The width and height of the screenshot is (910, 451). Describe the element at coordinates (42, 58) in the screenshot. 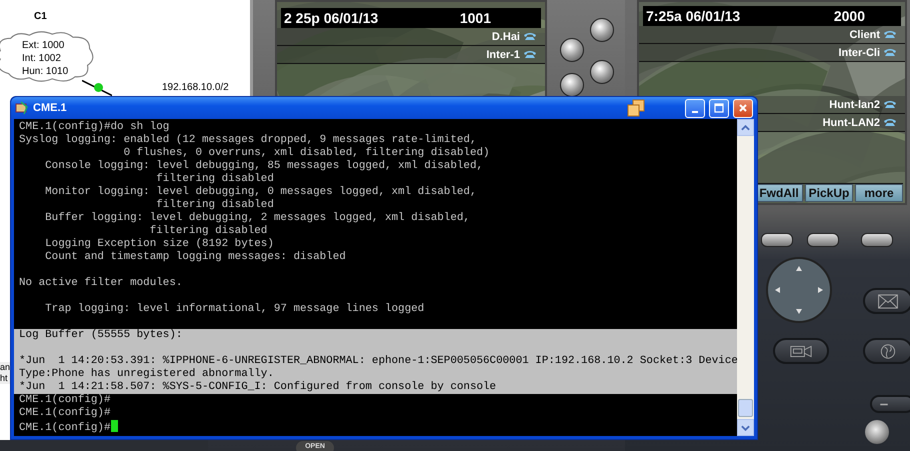

I see `cloud-label: Int: 1002` at that location.